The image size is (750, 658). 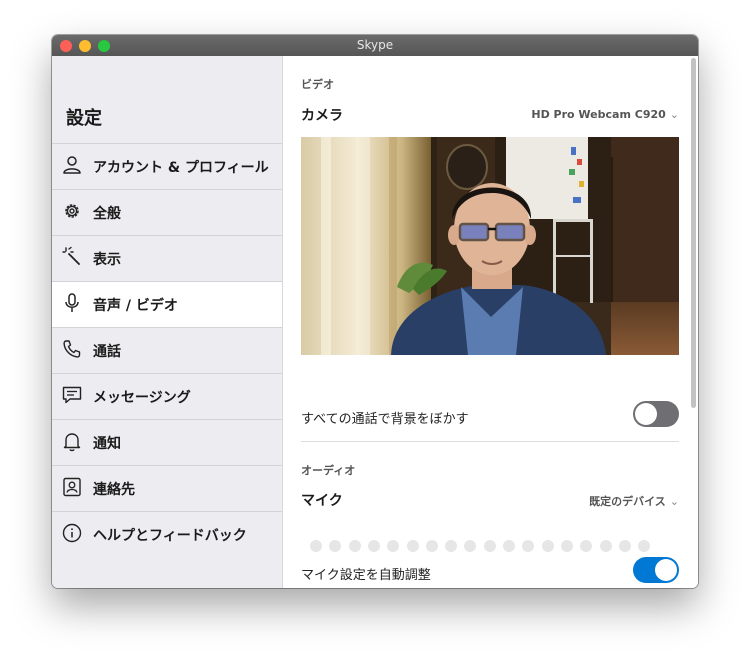 I want to click on background-blur-label: すべての通話で背景をぼかす, so click(x=385, y=419).